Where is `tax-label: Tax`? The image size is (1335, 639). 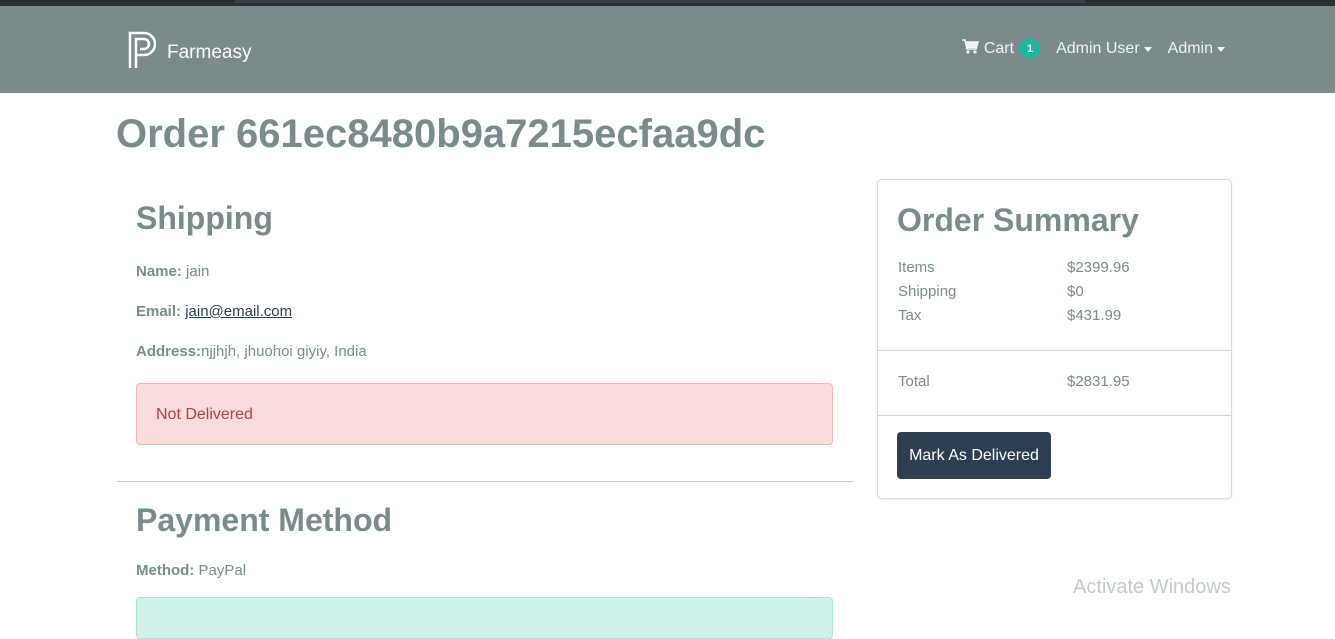 tax-label: Tax is located at coordinates (910, 315).